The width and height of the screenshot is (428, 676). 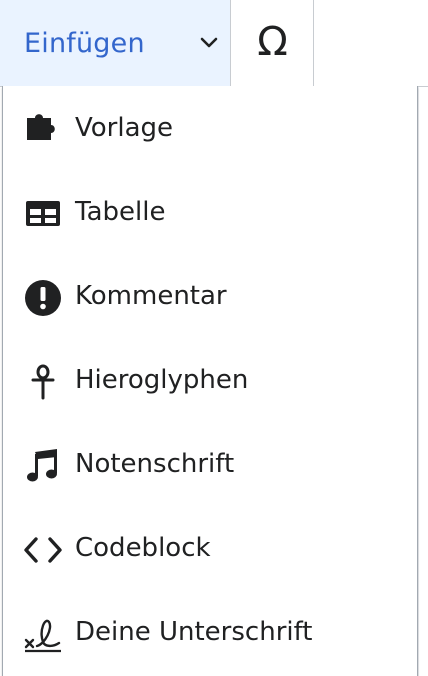 I want to click on music-note-icon, so click(x=43, y=466).